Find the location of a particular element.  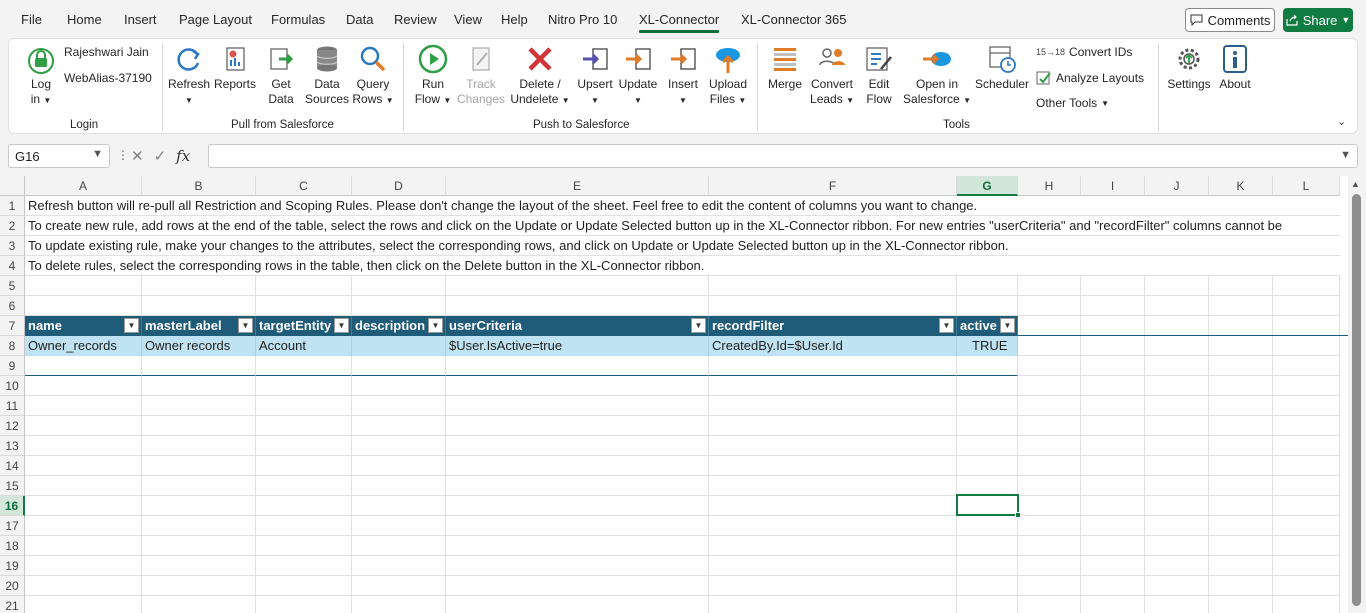

column-header: G is located at coordinates (987, 186).